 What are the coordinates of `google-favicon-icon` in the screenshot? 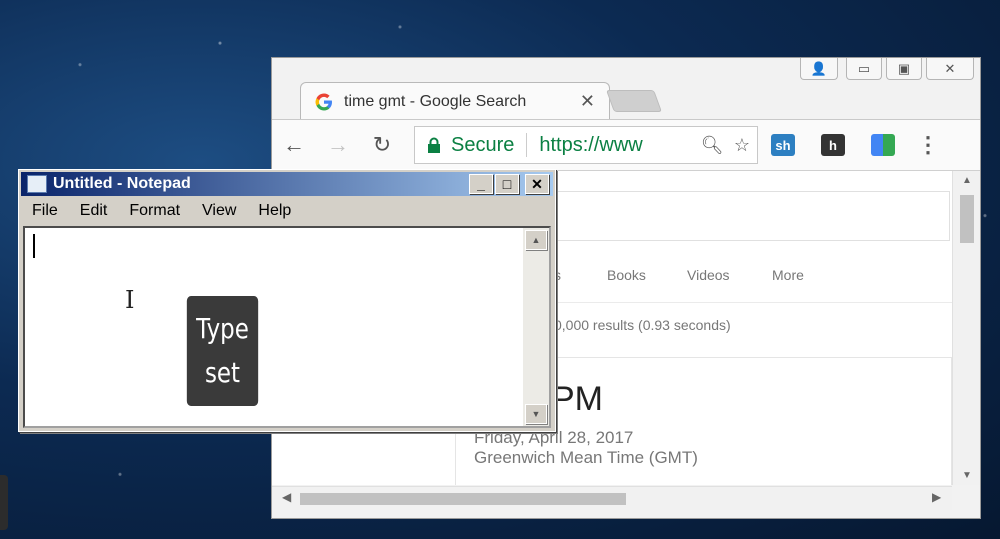 It's located at (323, 101).